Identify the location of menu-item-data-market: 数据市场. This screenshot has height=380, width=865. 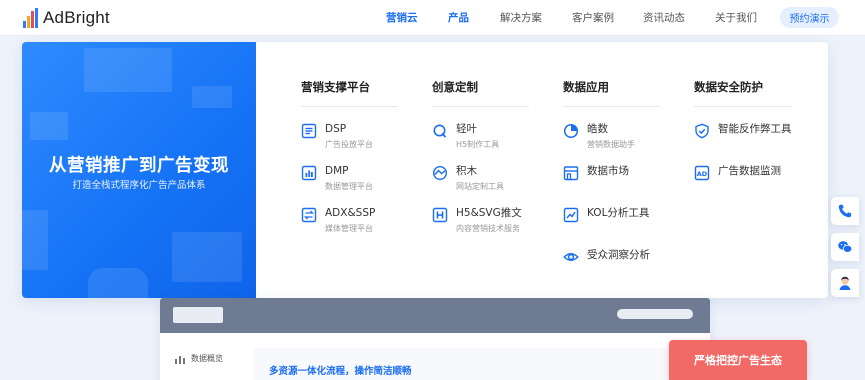
(596, 172).